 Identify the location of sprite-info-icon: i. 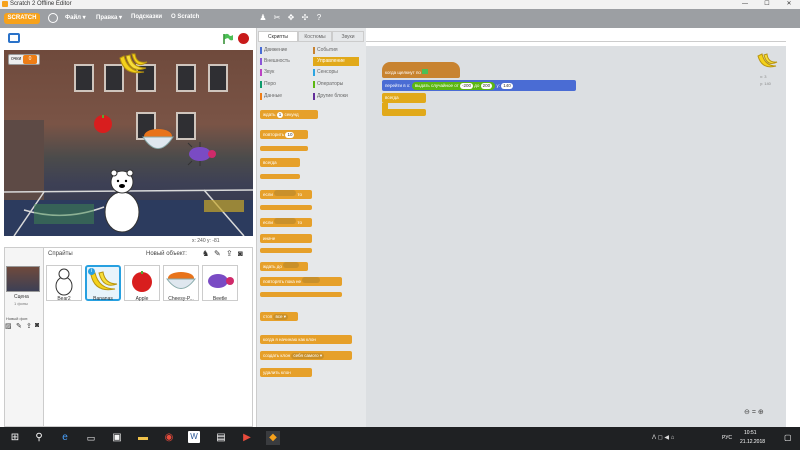
(91, 271).